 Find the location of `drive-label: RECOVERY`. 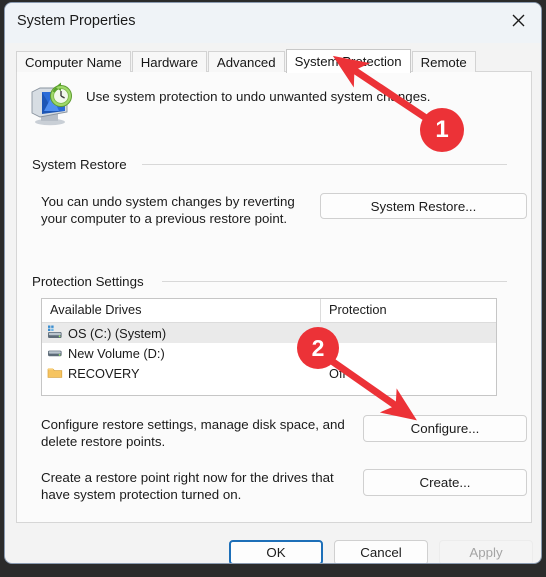

drive-label: RECOVERY is located at coordinates (104, 373).